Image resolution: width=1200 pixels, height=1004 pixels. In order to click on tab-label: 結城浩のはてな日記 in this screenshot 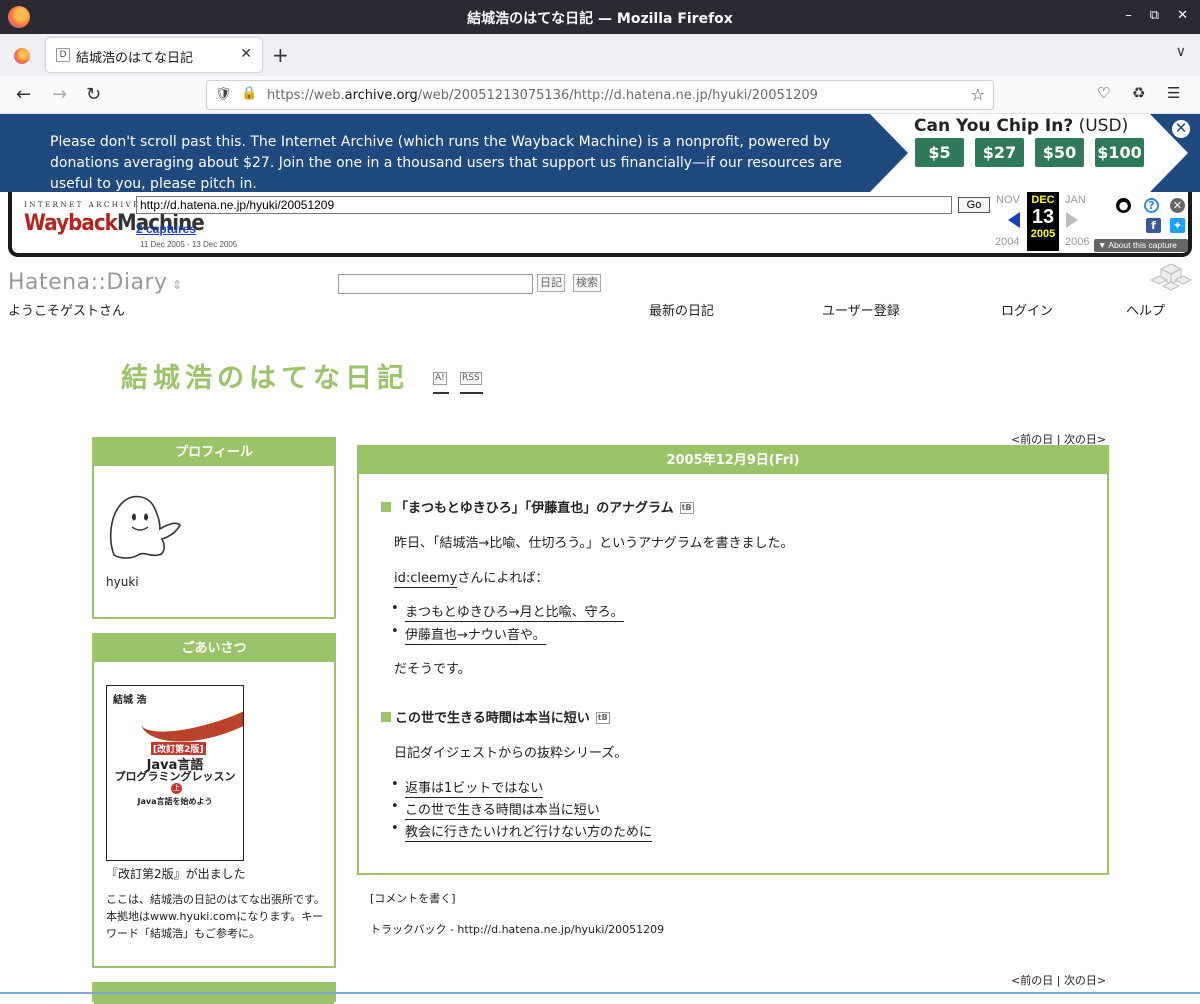, I will do `click(135, 58)`.